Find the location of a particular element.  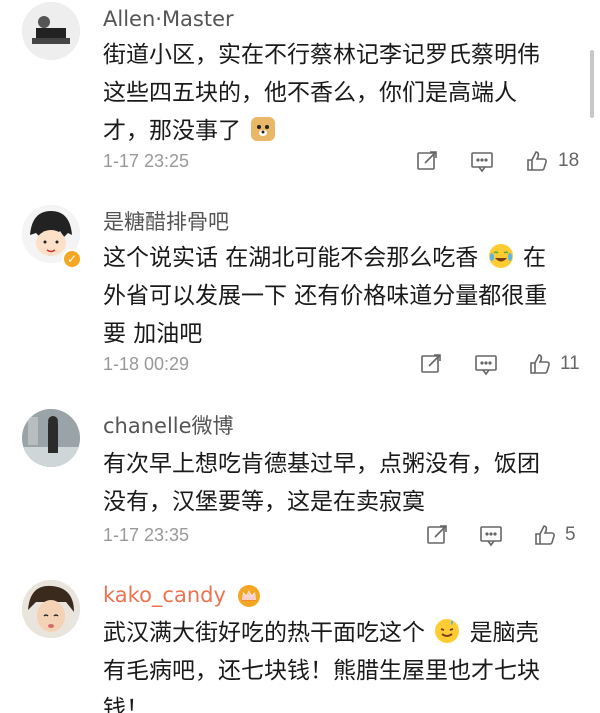

comment-meta: 1-17 23:25 18 is located at coordinates (343, 161).